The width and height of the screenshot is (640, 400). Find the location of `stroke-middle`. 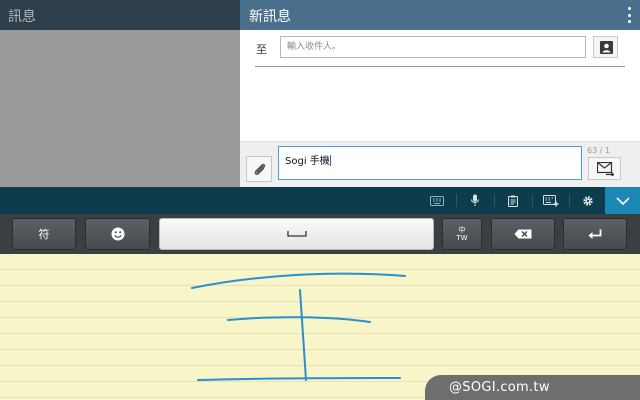

stroke-middle is located at coordinates (299, 319).